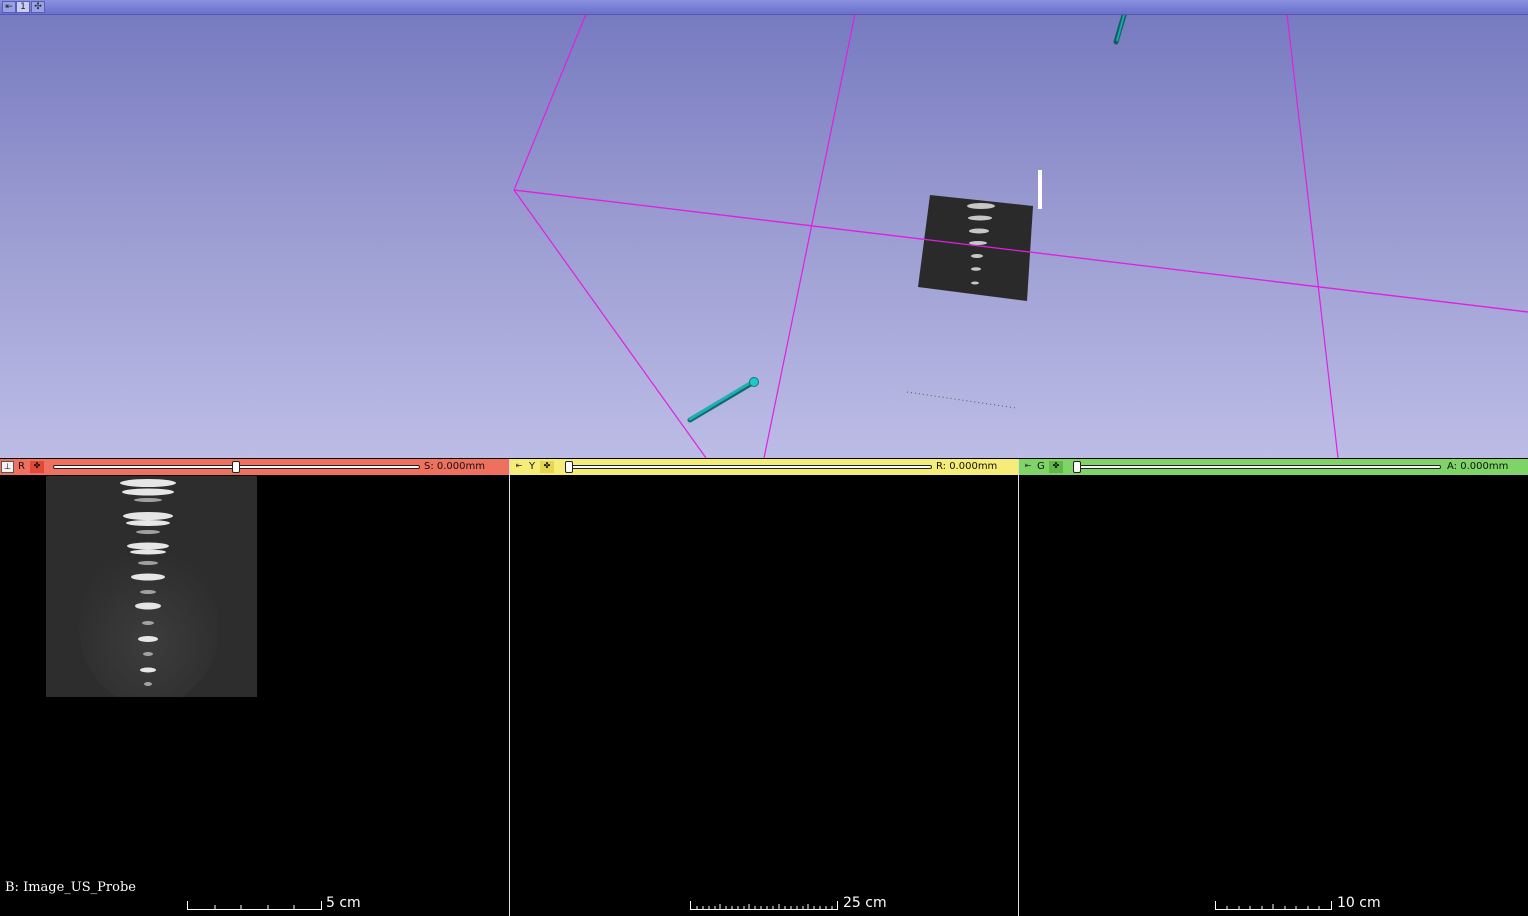  What do you see at coordinates (1478, 466) in the screenshot?
I see `green-slice-offset: A: 0.000mm` at bounding box center [1478, 466].